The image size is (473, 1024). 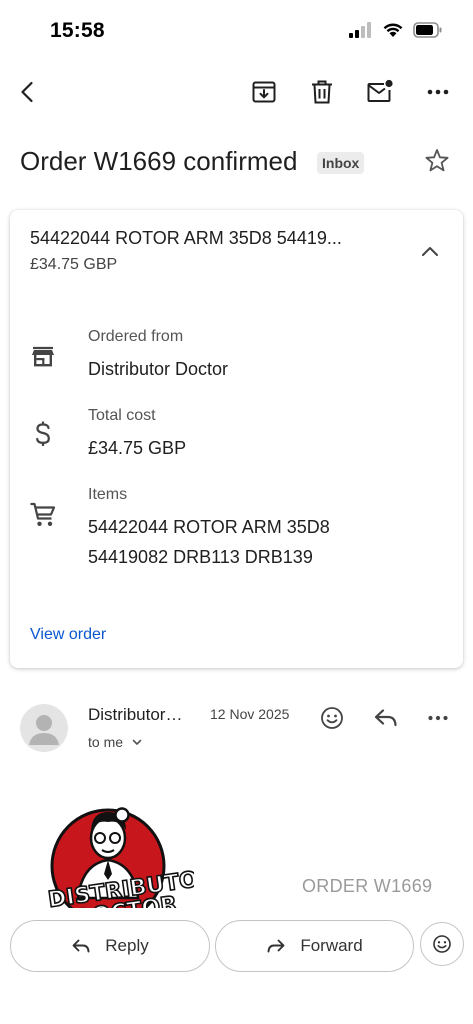 I want to click on recipient-details-toggle: to me, so click(x=115, y=742).